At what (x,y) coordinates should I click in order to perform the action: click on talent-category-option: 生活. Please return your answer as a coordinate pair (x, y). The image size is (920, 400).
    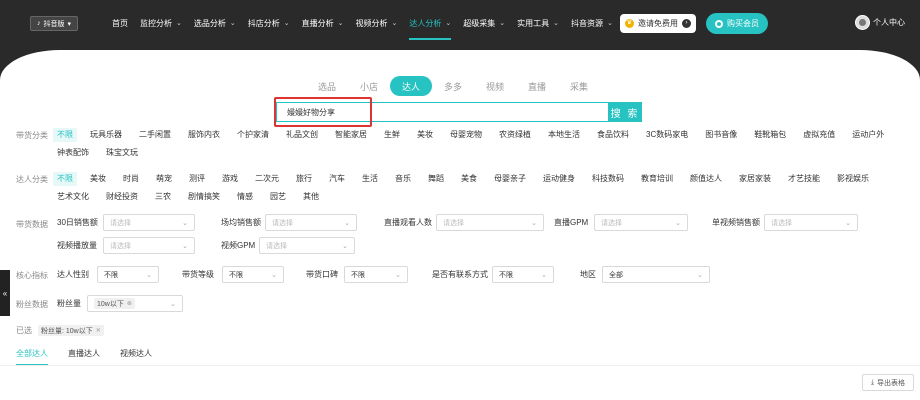
    Looking at the image, I should click on (370, 179).